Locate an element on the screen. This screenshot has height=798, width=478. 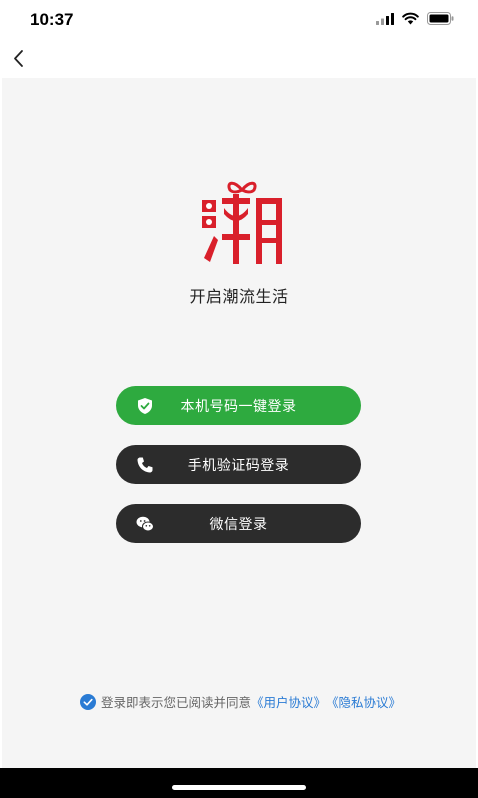
battery-icon is located at coordinates (440, 18).